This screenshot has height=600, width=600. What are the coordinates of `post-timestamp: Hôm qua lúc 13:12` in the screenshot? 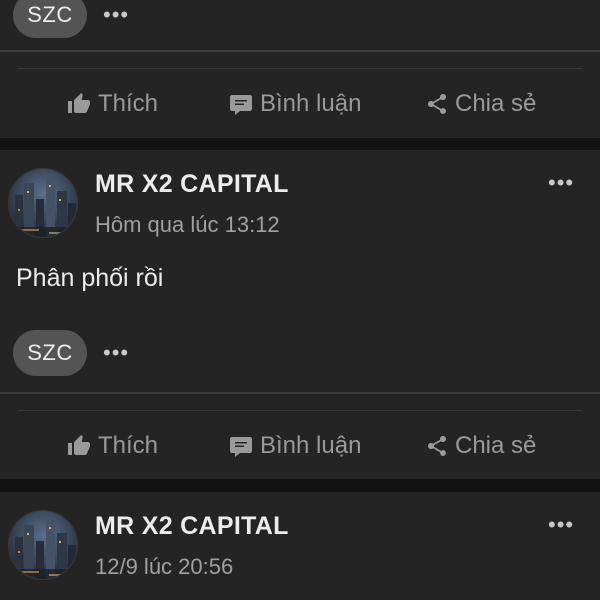 It's located at (187, 225).